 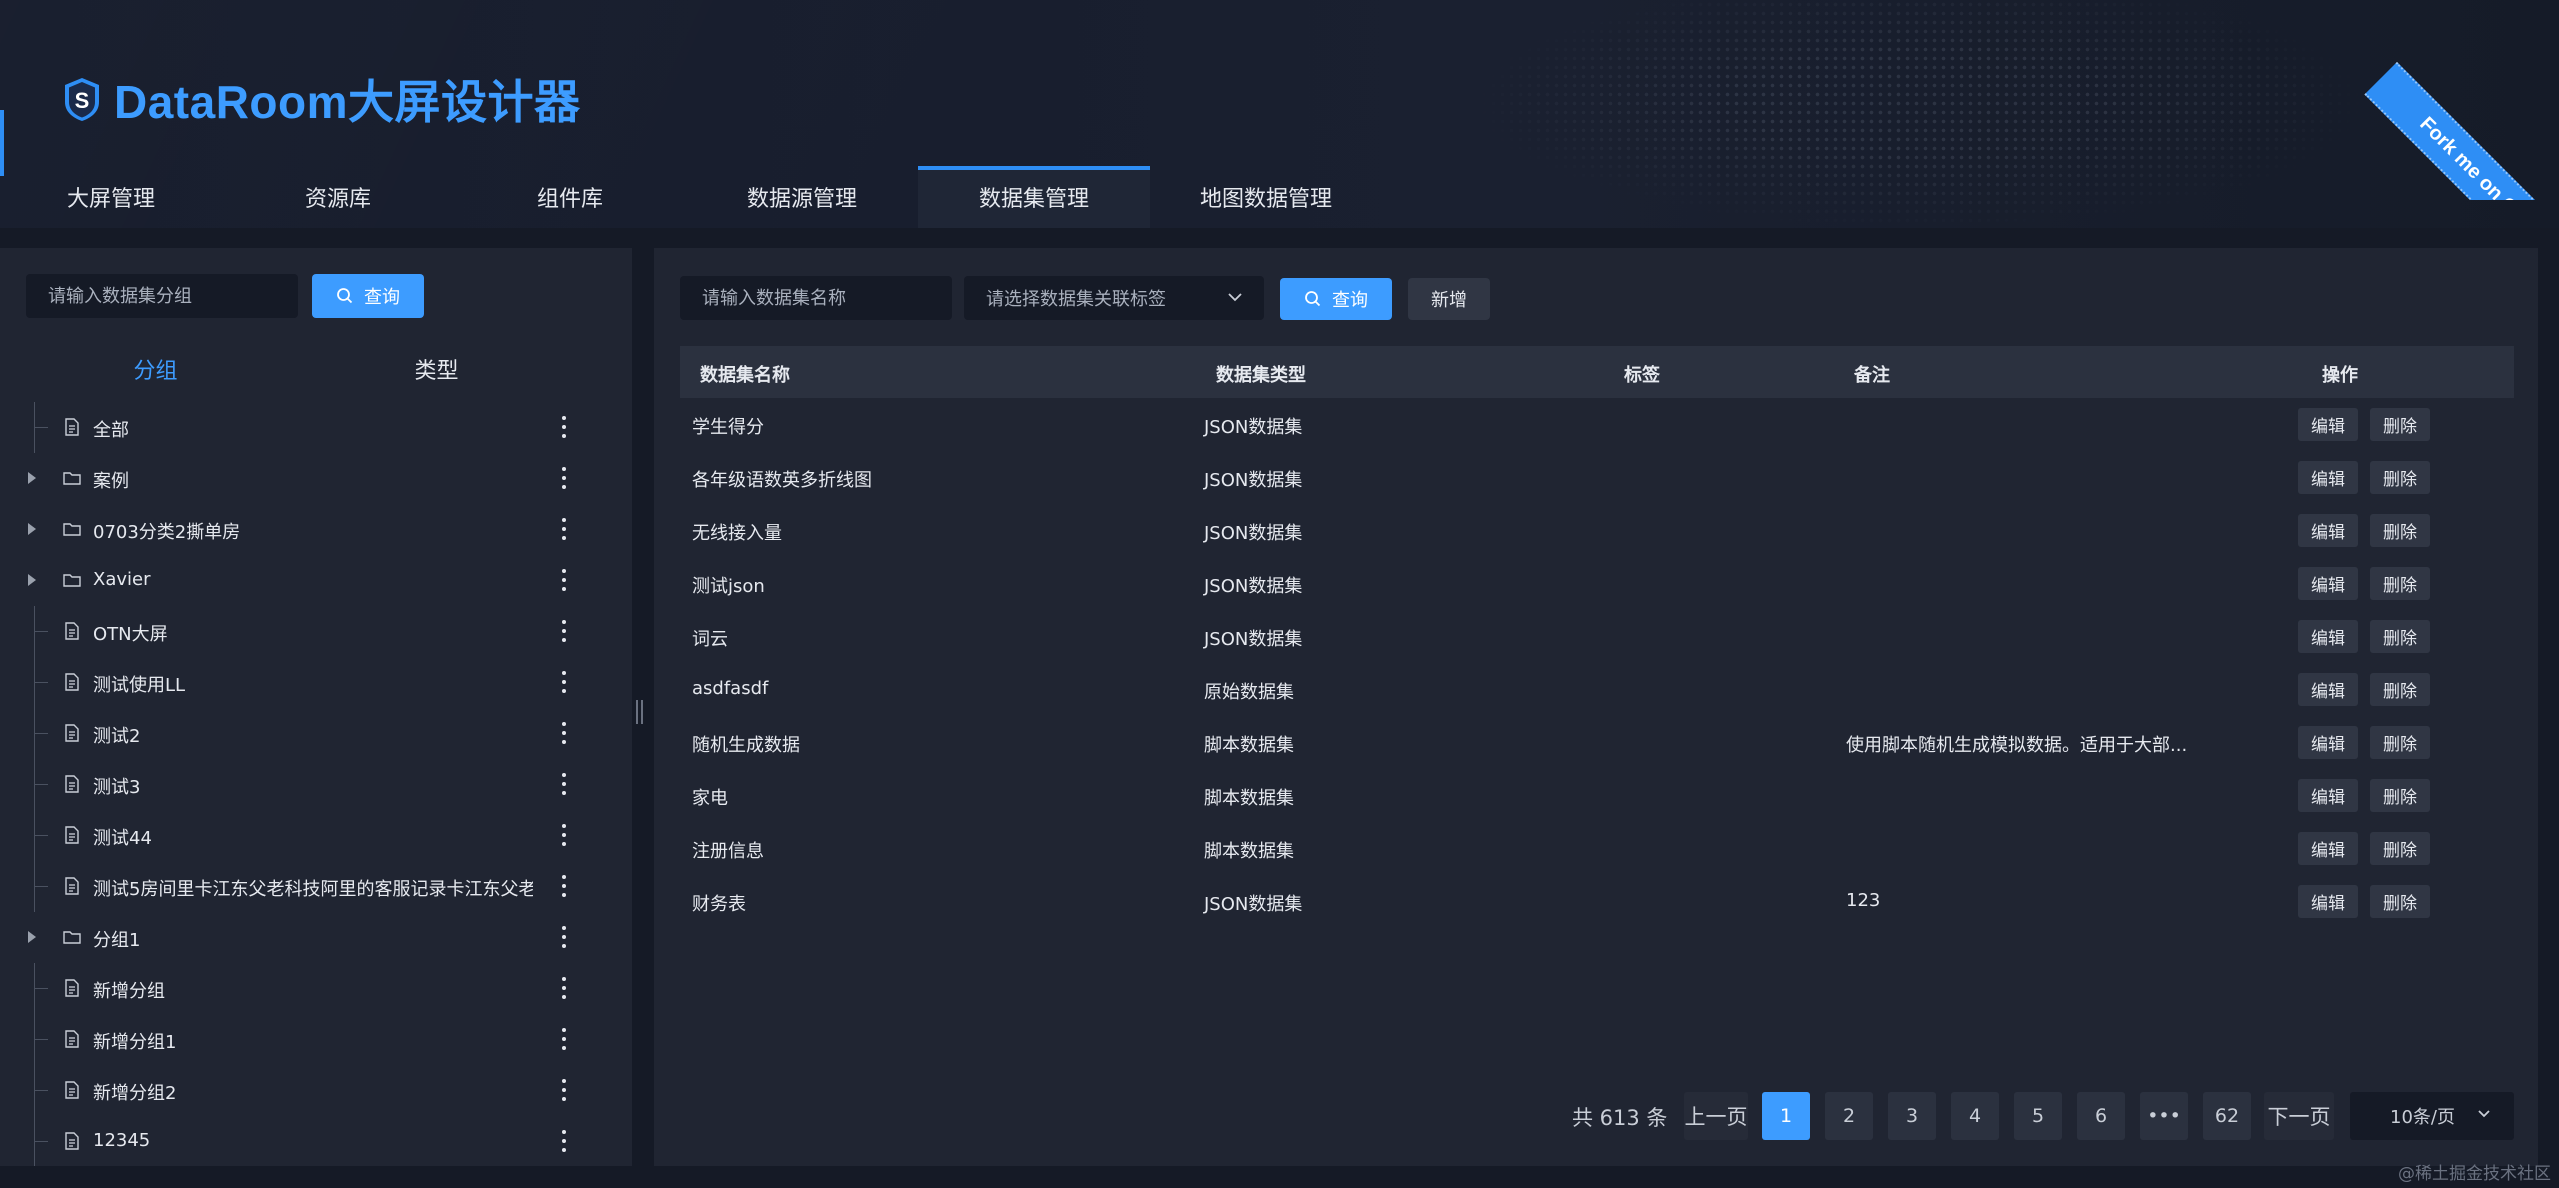 What do you see at coordinates (1849, 1116) in the screenshot?
I see `page-button: 2` at bounding box center [1849, 1116].